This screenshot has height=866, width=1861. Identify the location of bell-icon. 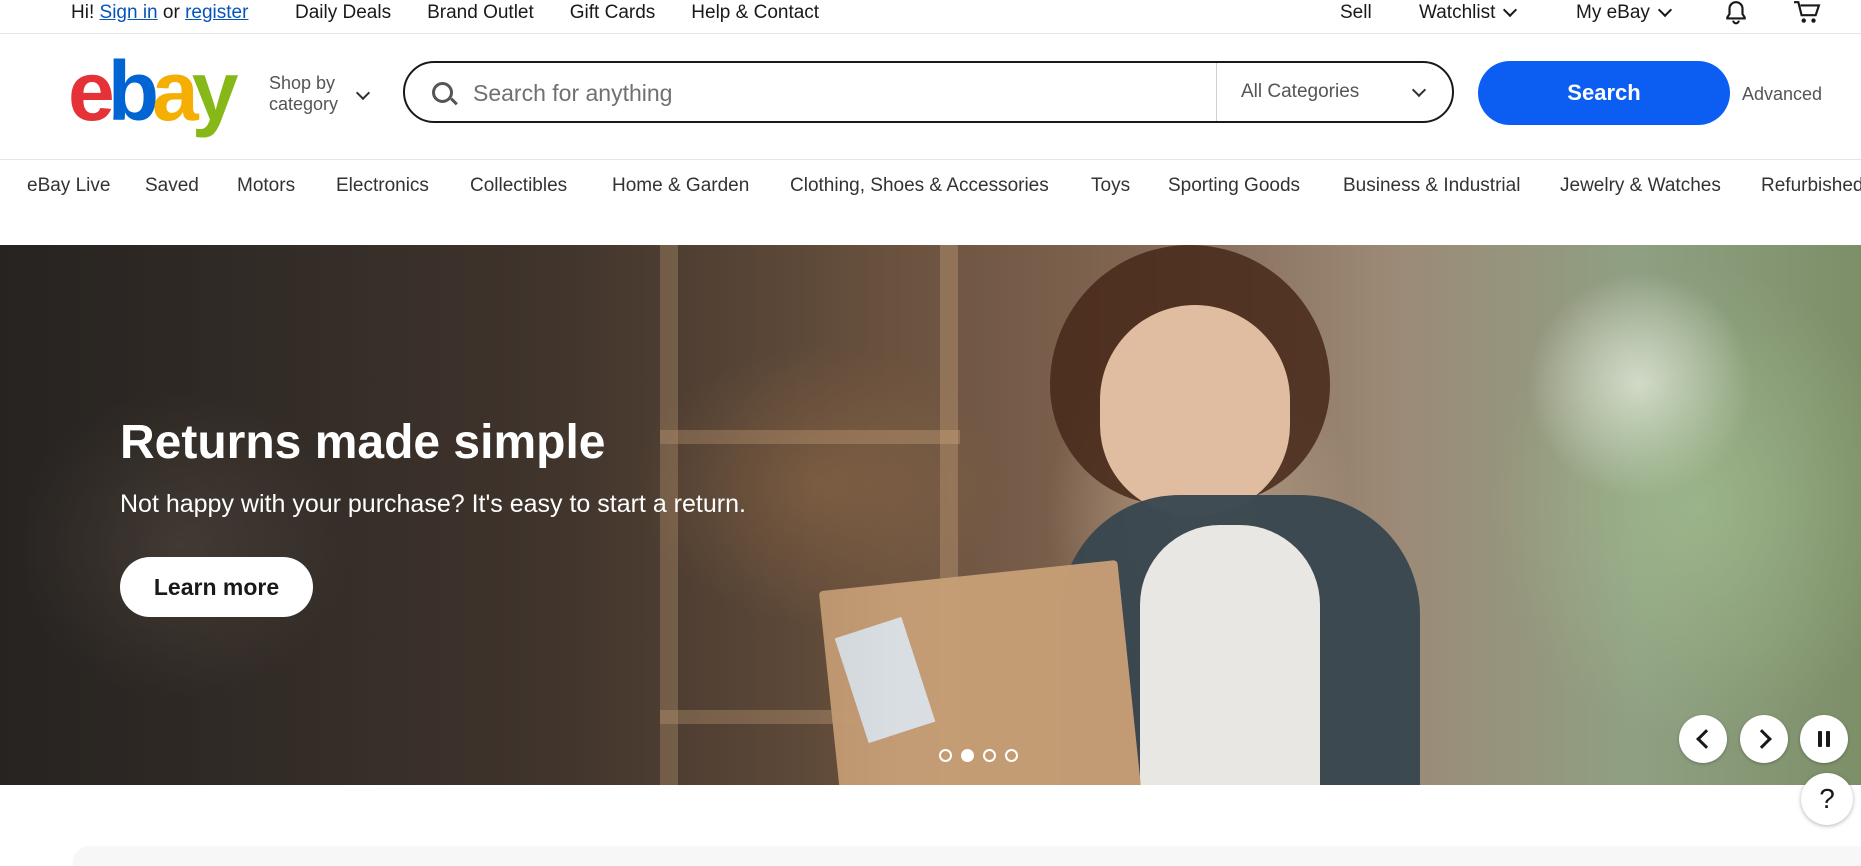
(1736, 13).